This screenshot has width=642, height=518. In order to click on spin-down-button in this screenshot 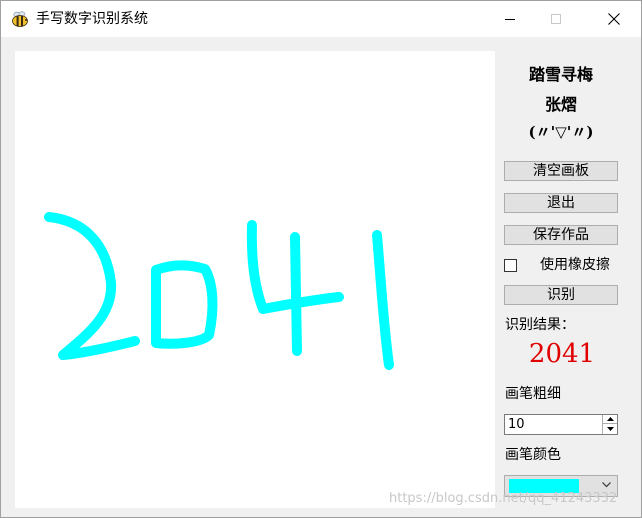, I will do `click(610, 428)`.